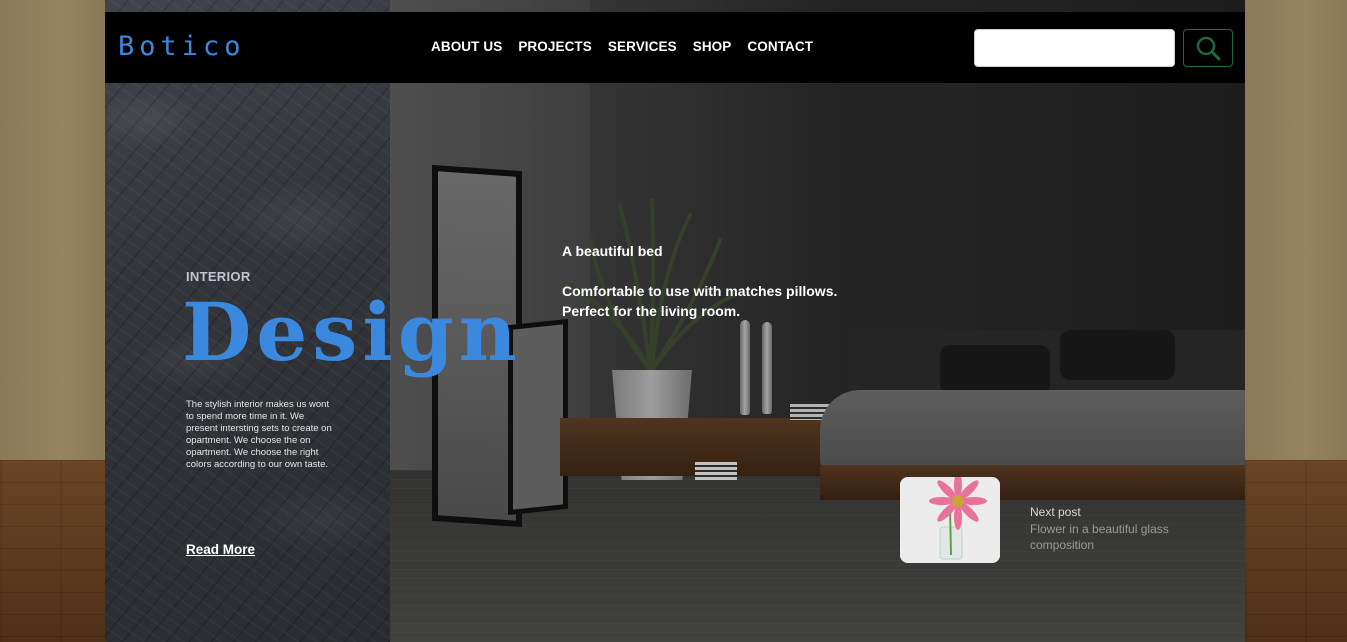  What do you see at coordinates (1115, 537) in the screenshot?
I see `next-post-title: Flower in a beautiful glass composition` at bounding box center [1115, 537].